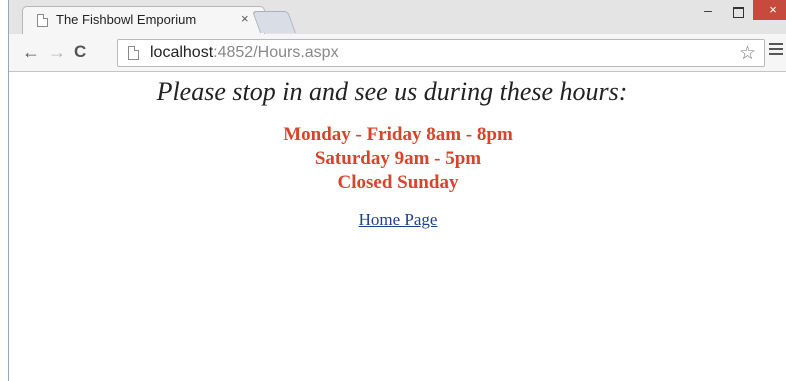 This screenshot has width=786, height=381. What do you see at coordinates (31, 52) in the screenshot?
I see `back-arrow-icon: ←` at bounding box center [31, 52].